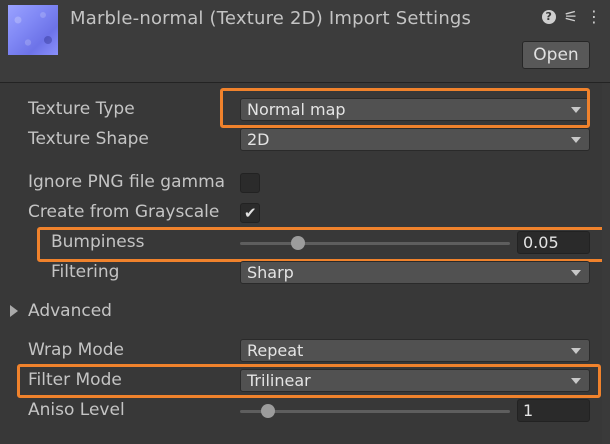 Image resolution: width=610 pixels, height=444 pixels. Describe the element at coordinates (268, 411) in the screenshot. I see `aniso-level-slider-knob` at that location.